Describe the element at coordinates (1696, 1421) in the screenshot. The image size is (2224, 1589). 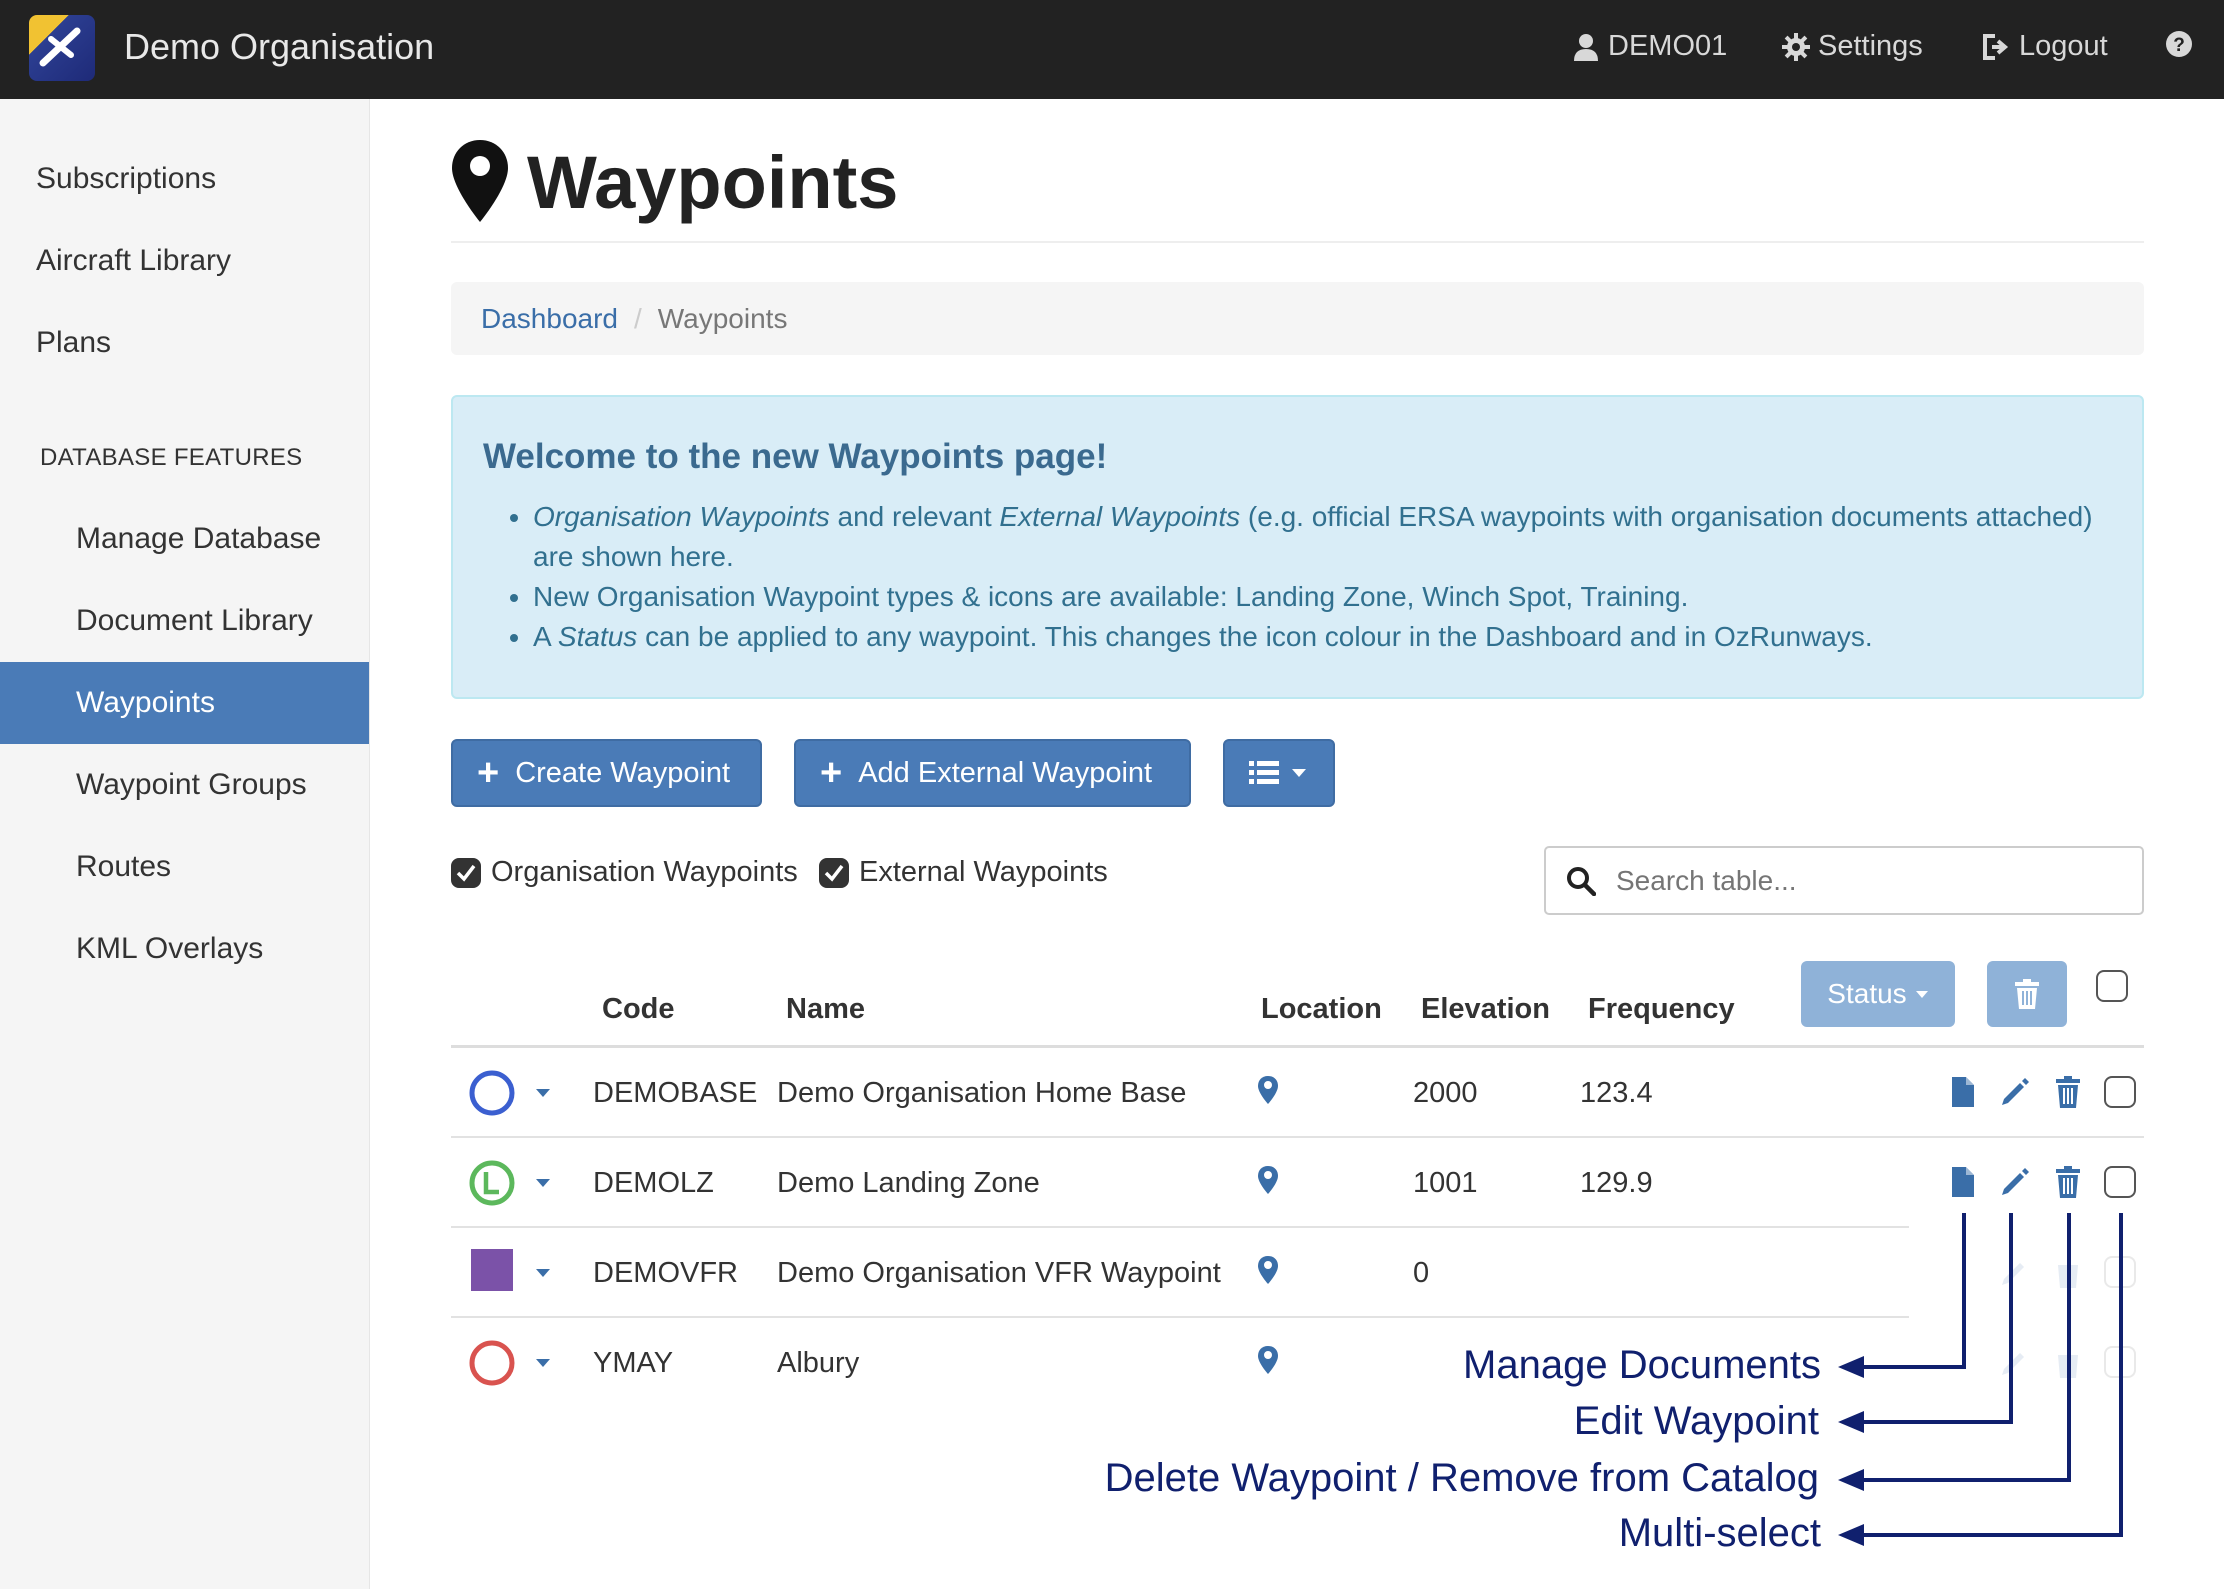
I see `annotation-edit-waypoint: Edit Waypoint` at that location.